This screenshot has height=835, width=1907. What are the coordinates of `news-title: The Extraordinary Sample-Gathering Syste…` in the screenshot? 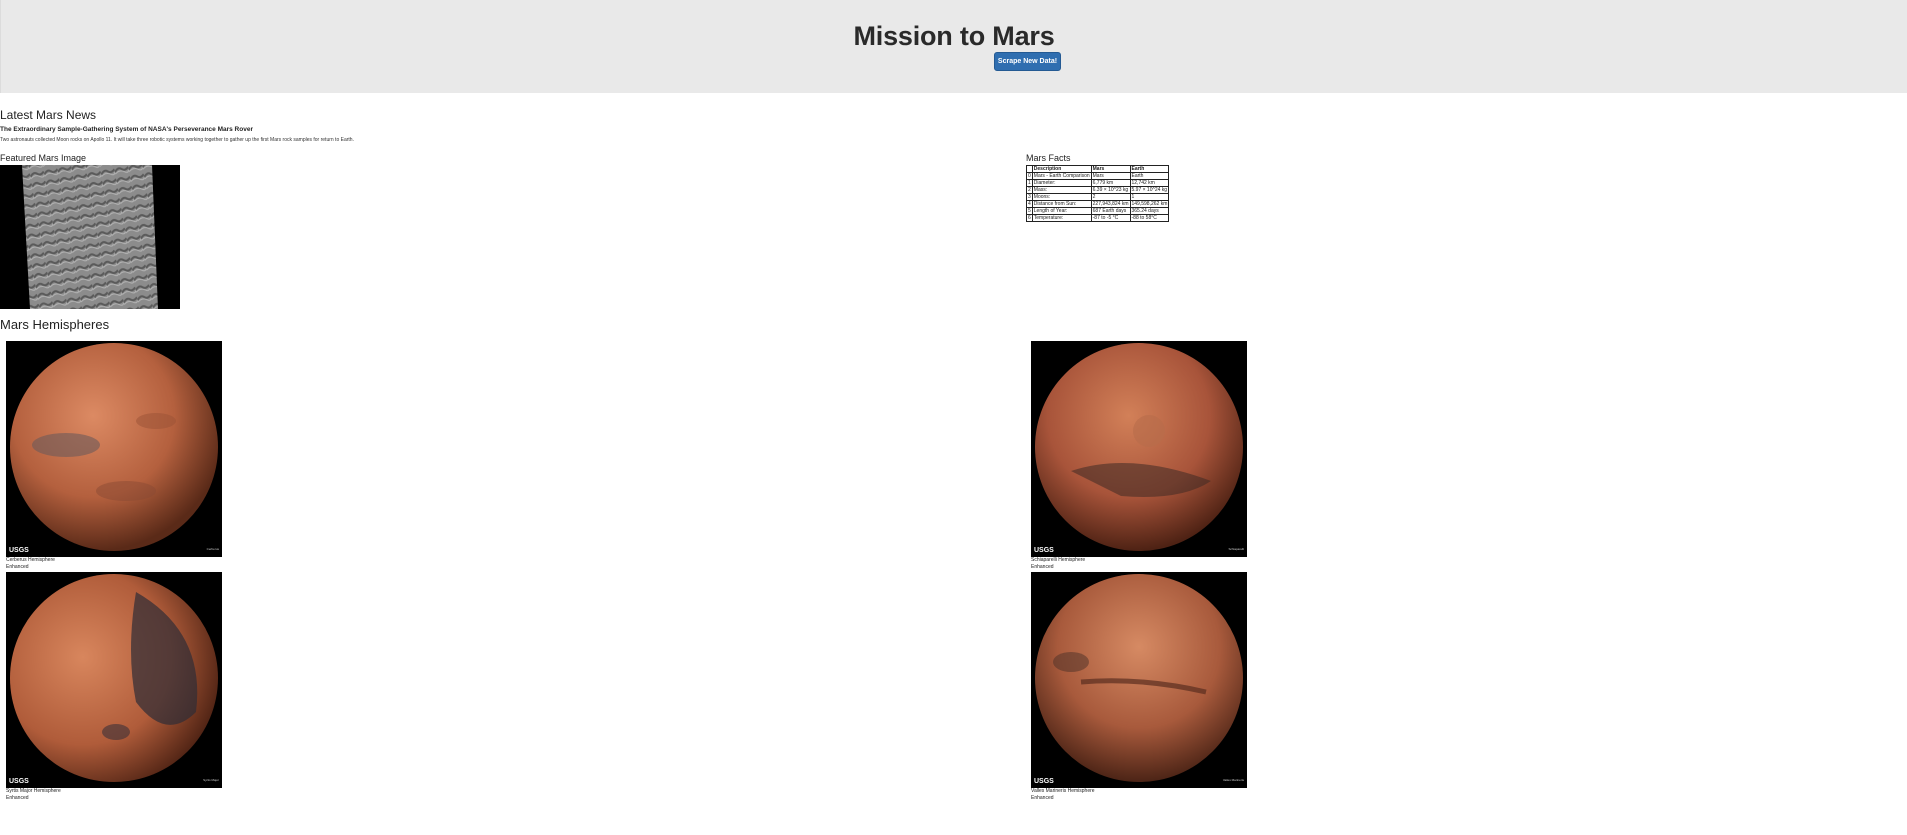 It's located at (126, 129).